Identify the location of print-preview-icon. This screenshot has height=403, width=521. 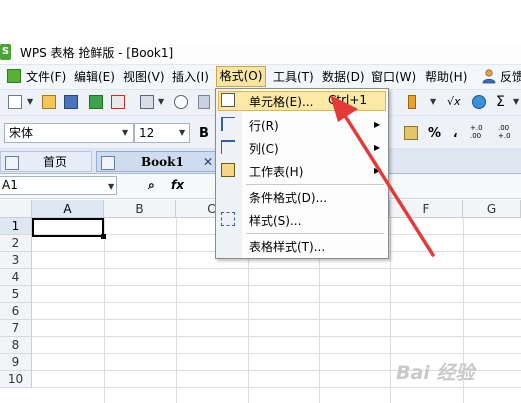
(181, 102).